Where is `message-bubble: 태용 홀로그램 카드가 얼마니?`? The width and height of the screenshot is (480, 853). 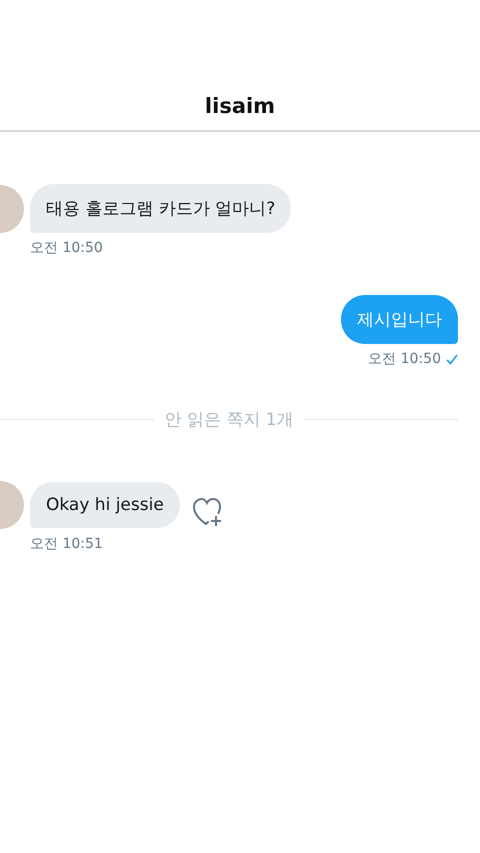 message-bubble: 태용 홀로그램 카드가 얼마니? is located at coordinates (161, 208).